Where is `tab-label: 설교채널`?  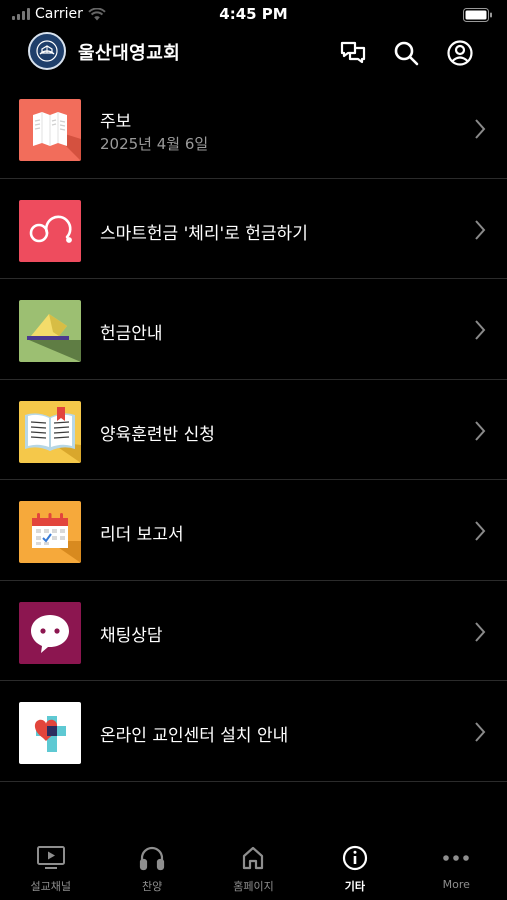 tab-label: 설교채널 is located at coordinates (50, 886).